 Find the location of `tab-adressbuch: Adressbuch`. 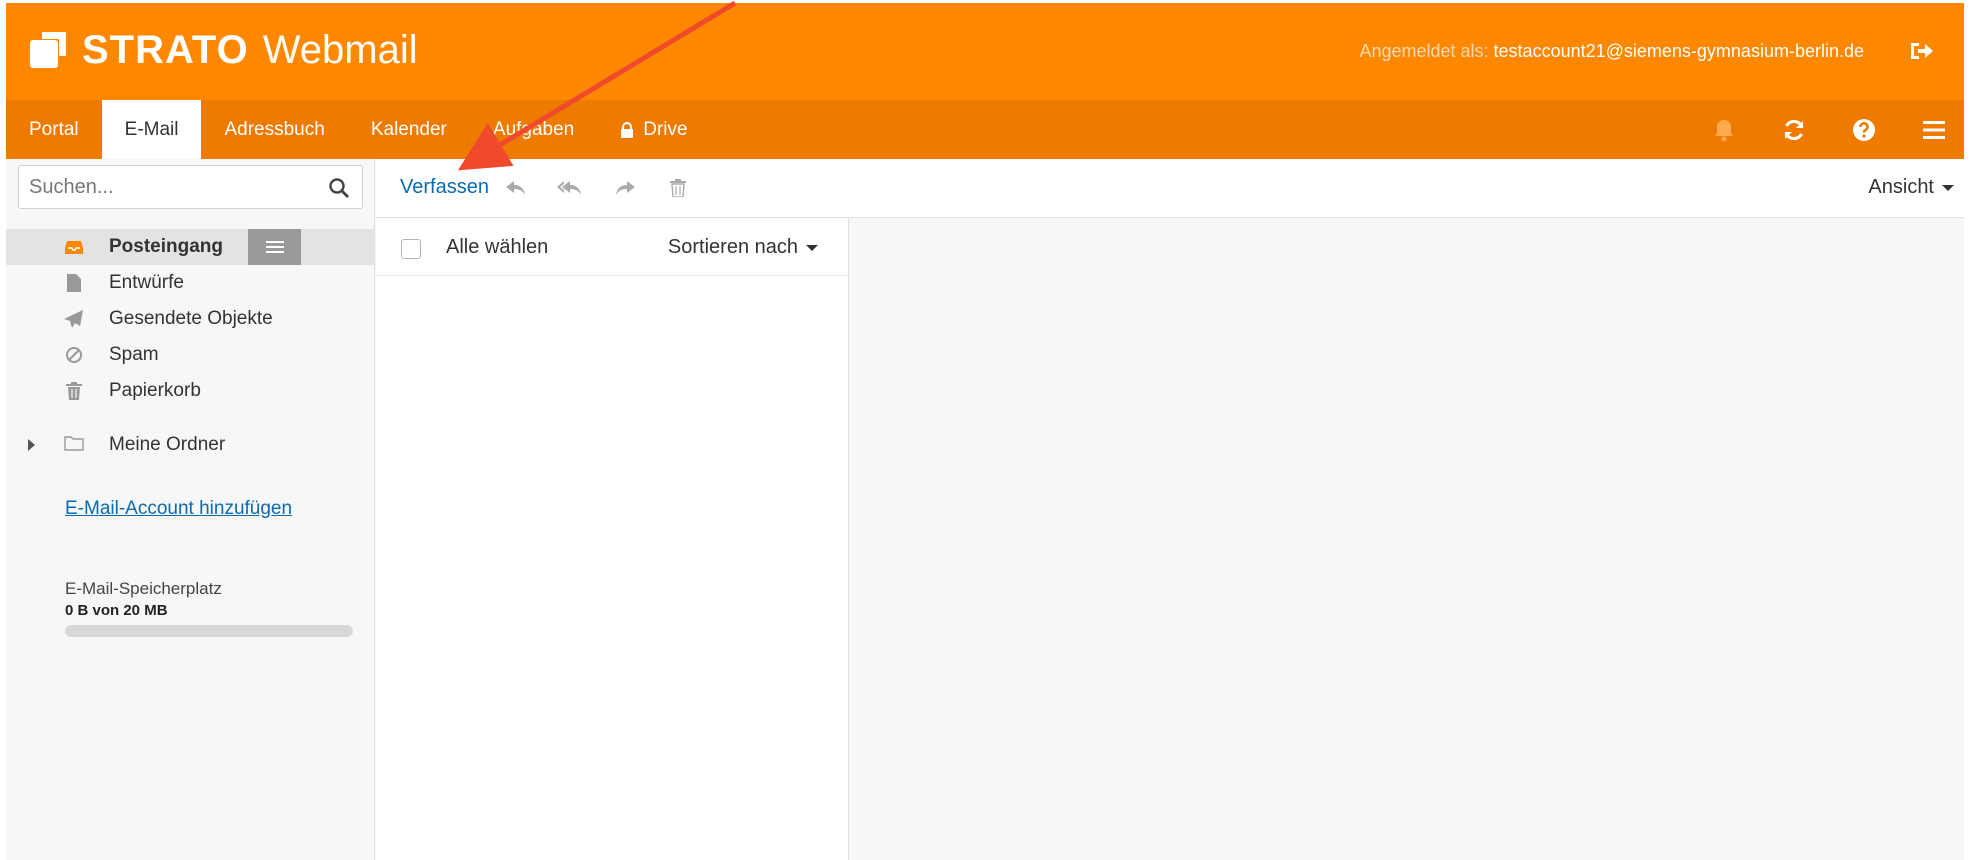

tab-adressbuch: Adressbuch is located at coordinates (274, 129).